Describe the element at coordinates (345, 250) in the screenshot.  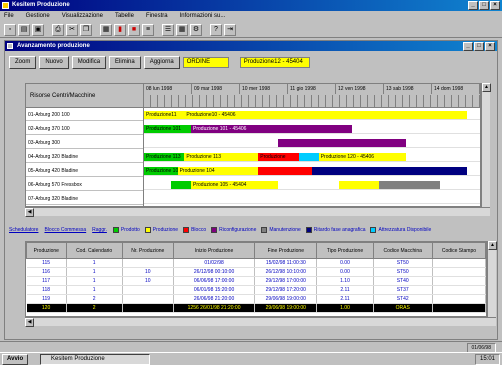
I see `table-header: Tipo Produzione` at that location.